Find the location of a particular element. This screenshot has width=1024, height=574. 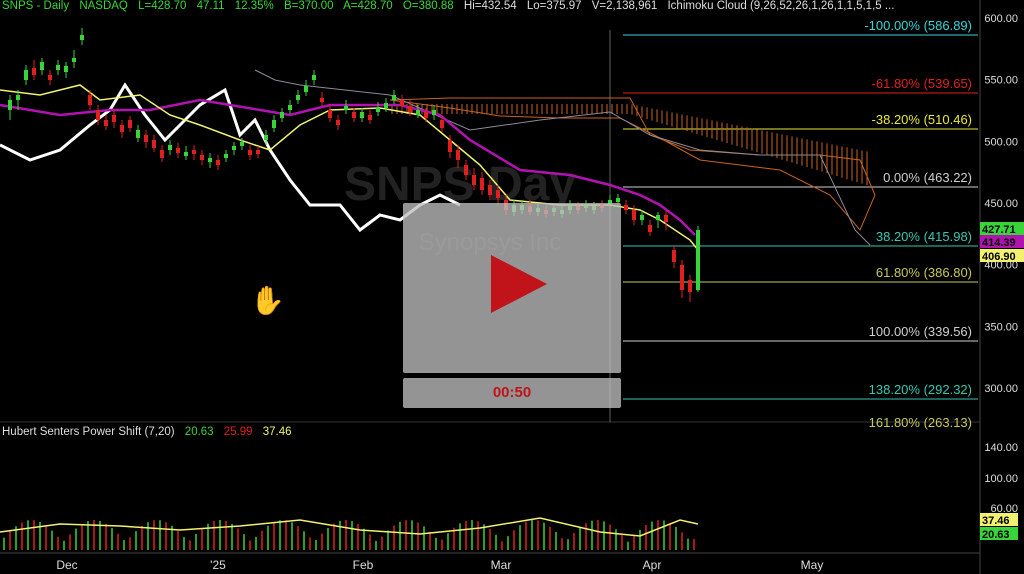

time-tick-label: Mar is located at coordinates (501, 565).